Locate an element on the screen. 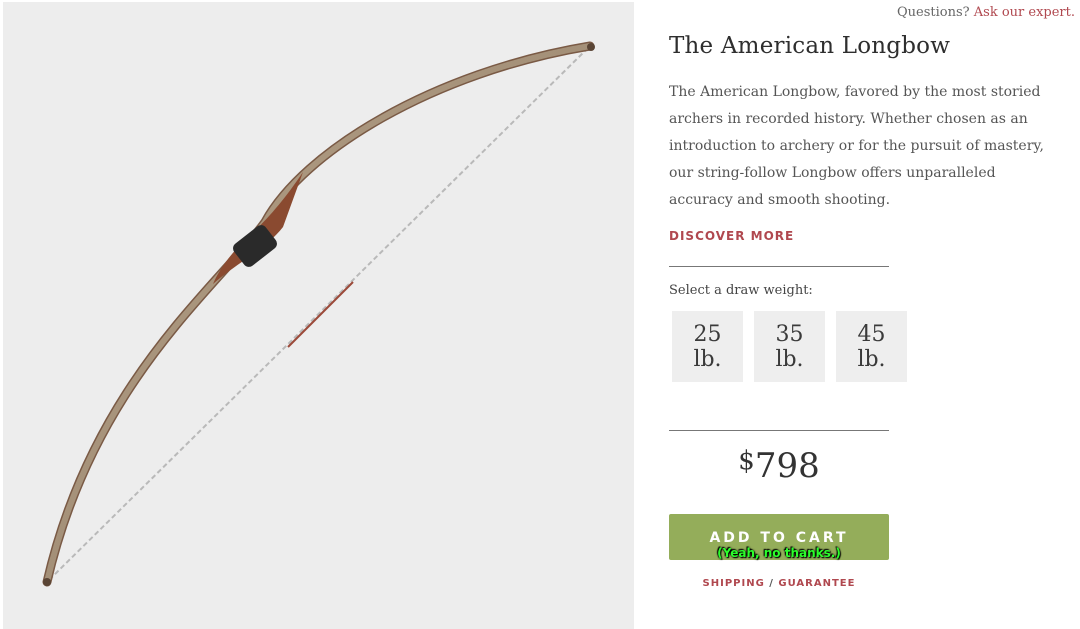 The image size is (1080, 629). guarantee-link: GUARANTEE is located at coordinates (816, 583).